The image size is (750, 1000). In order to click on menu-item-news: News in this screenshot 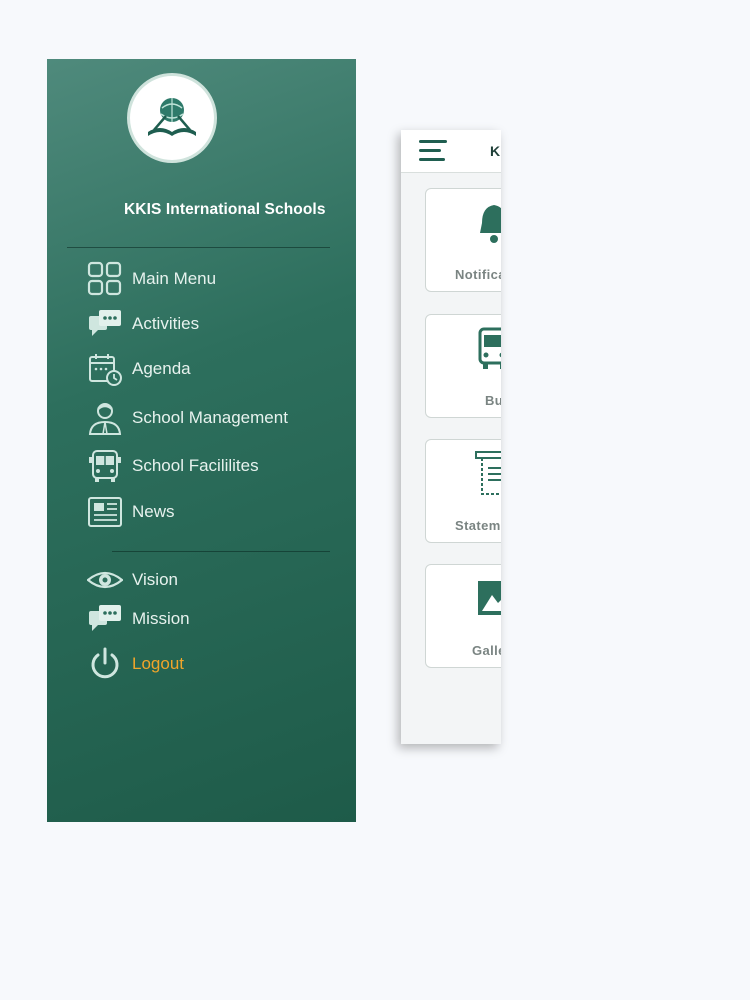, I will do `click(131, 512)`.